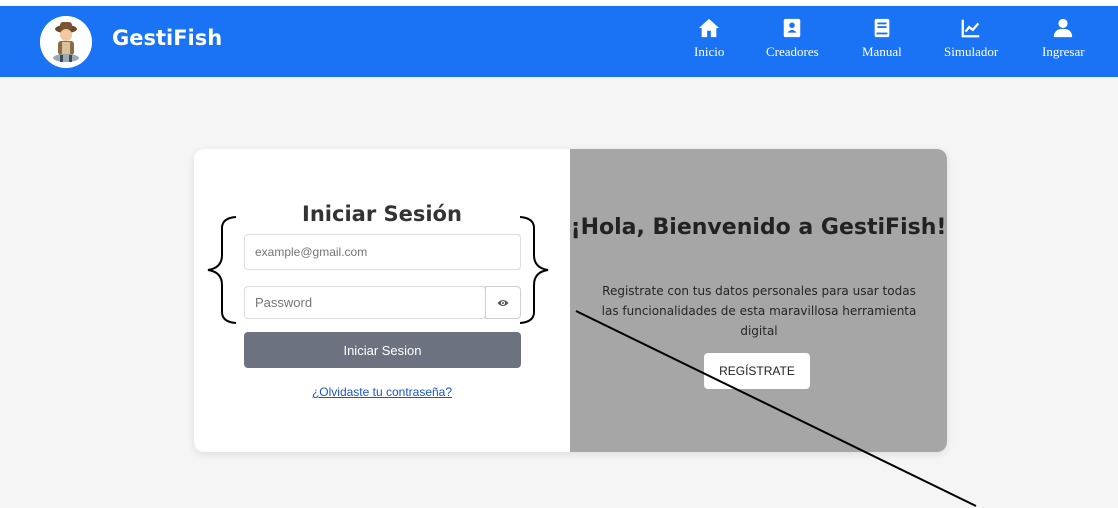  Describe the element at coordinates (382, 252) in the screenshot. I see `email-field` at that location.